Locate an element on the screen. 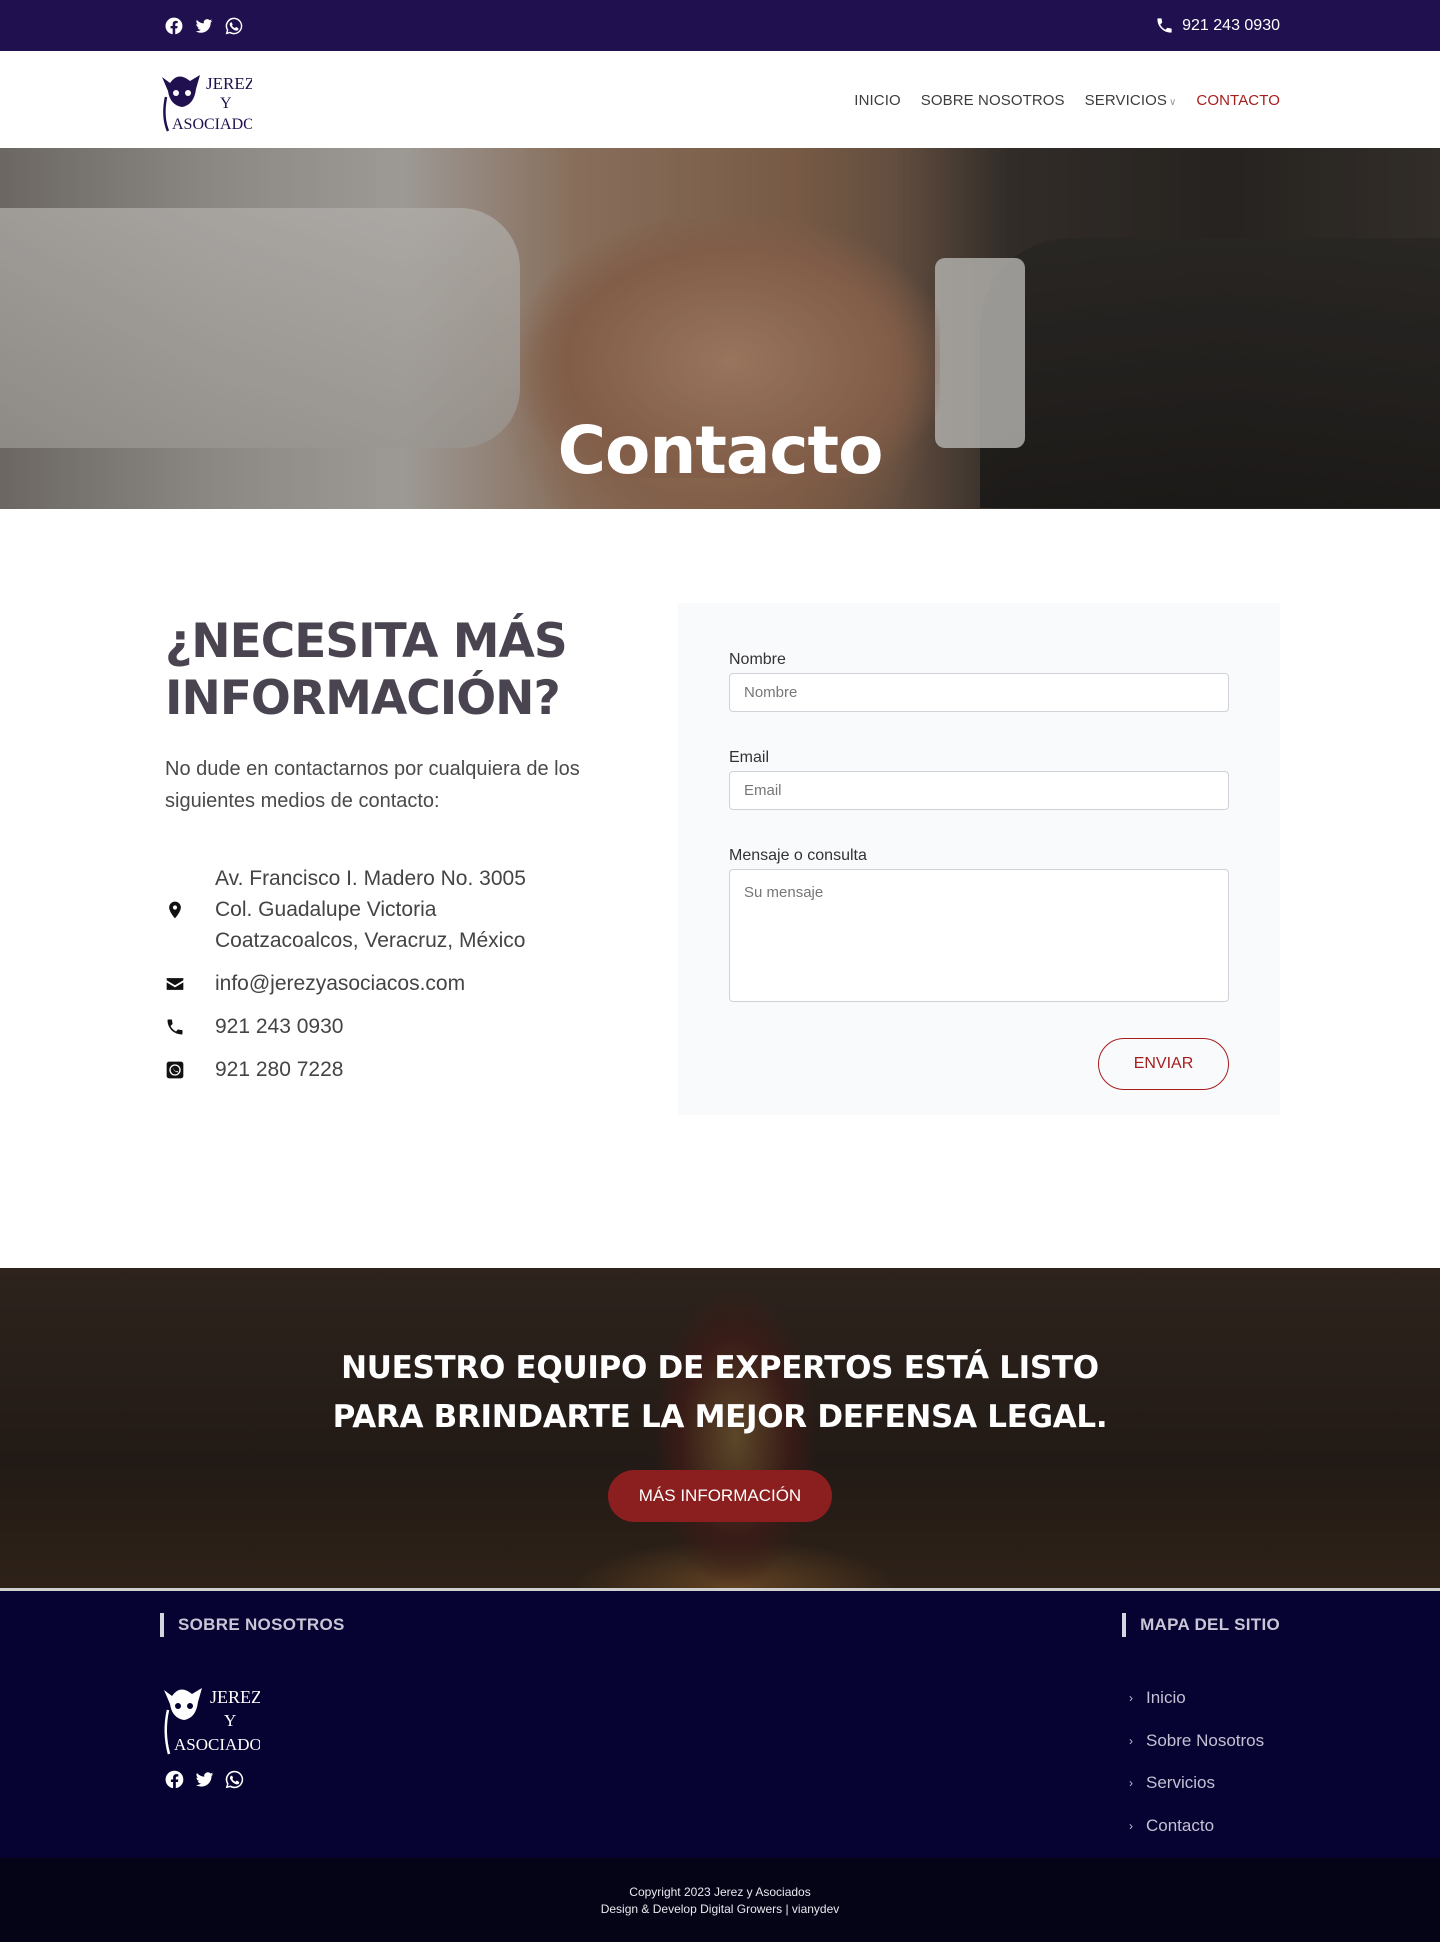 This screenshot has height=1944, width=1440. sitemap-link-contacto: › Contacto is located at coordinates (1201, 1826).